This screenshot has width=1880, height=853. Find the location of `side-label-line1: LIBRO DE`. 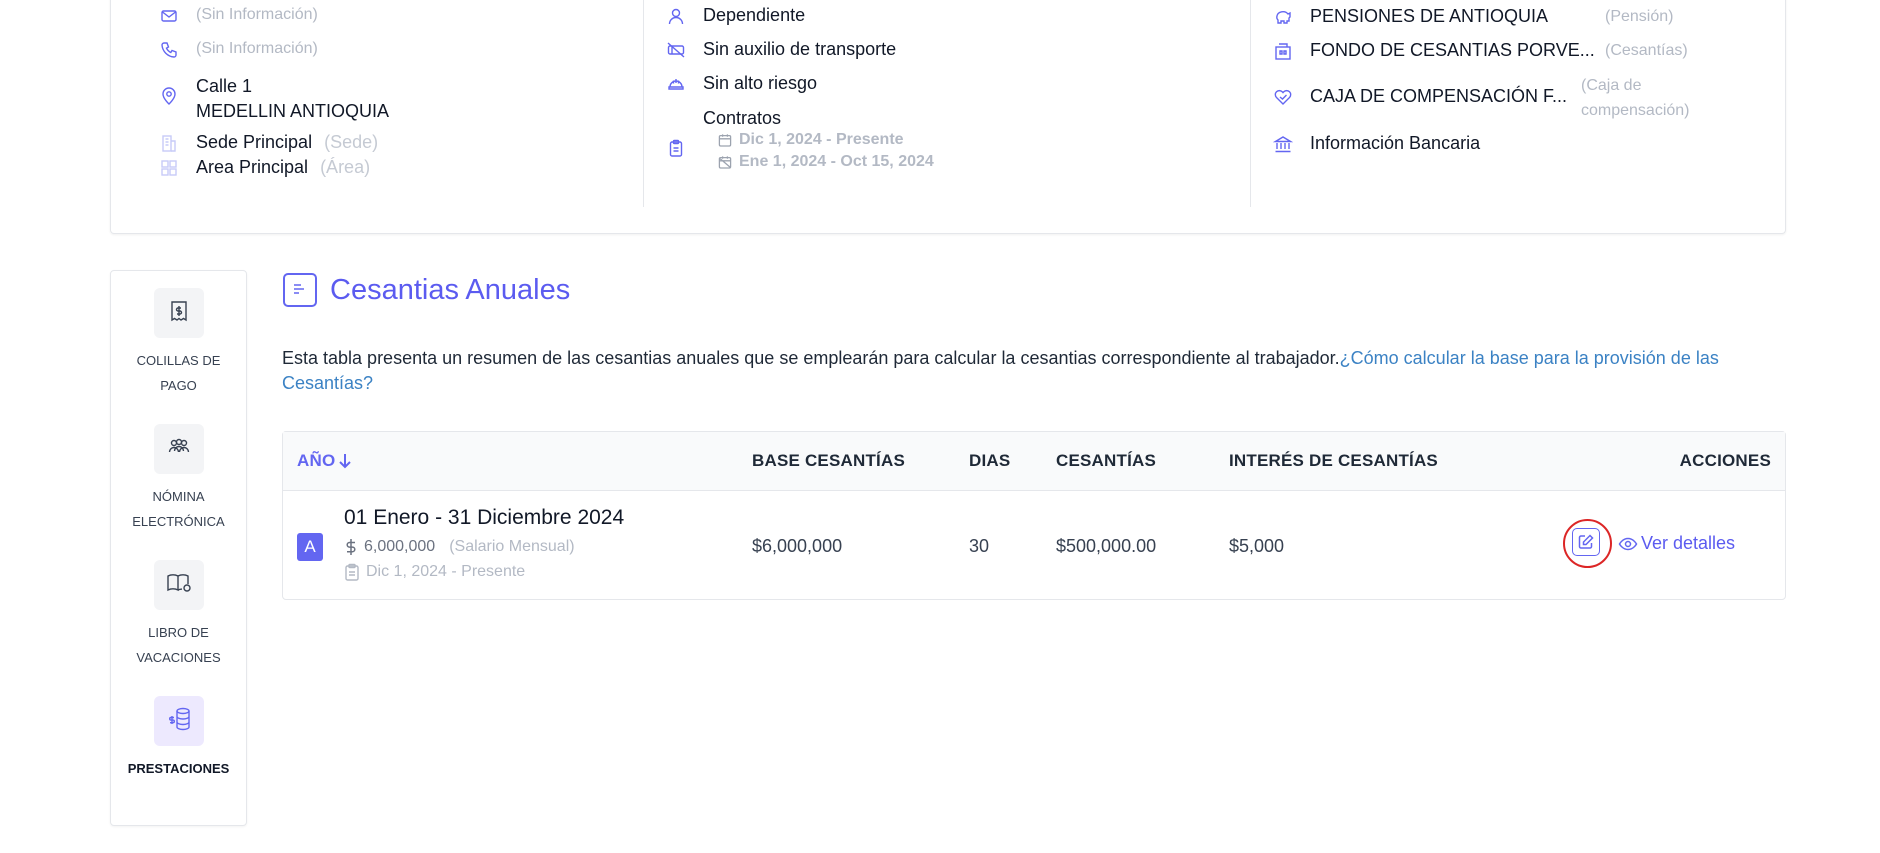

side-label-line1: LIBRO DE is located at coordinates (178, 632).